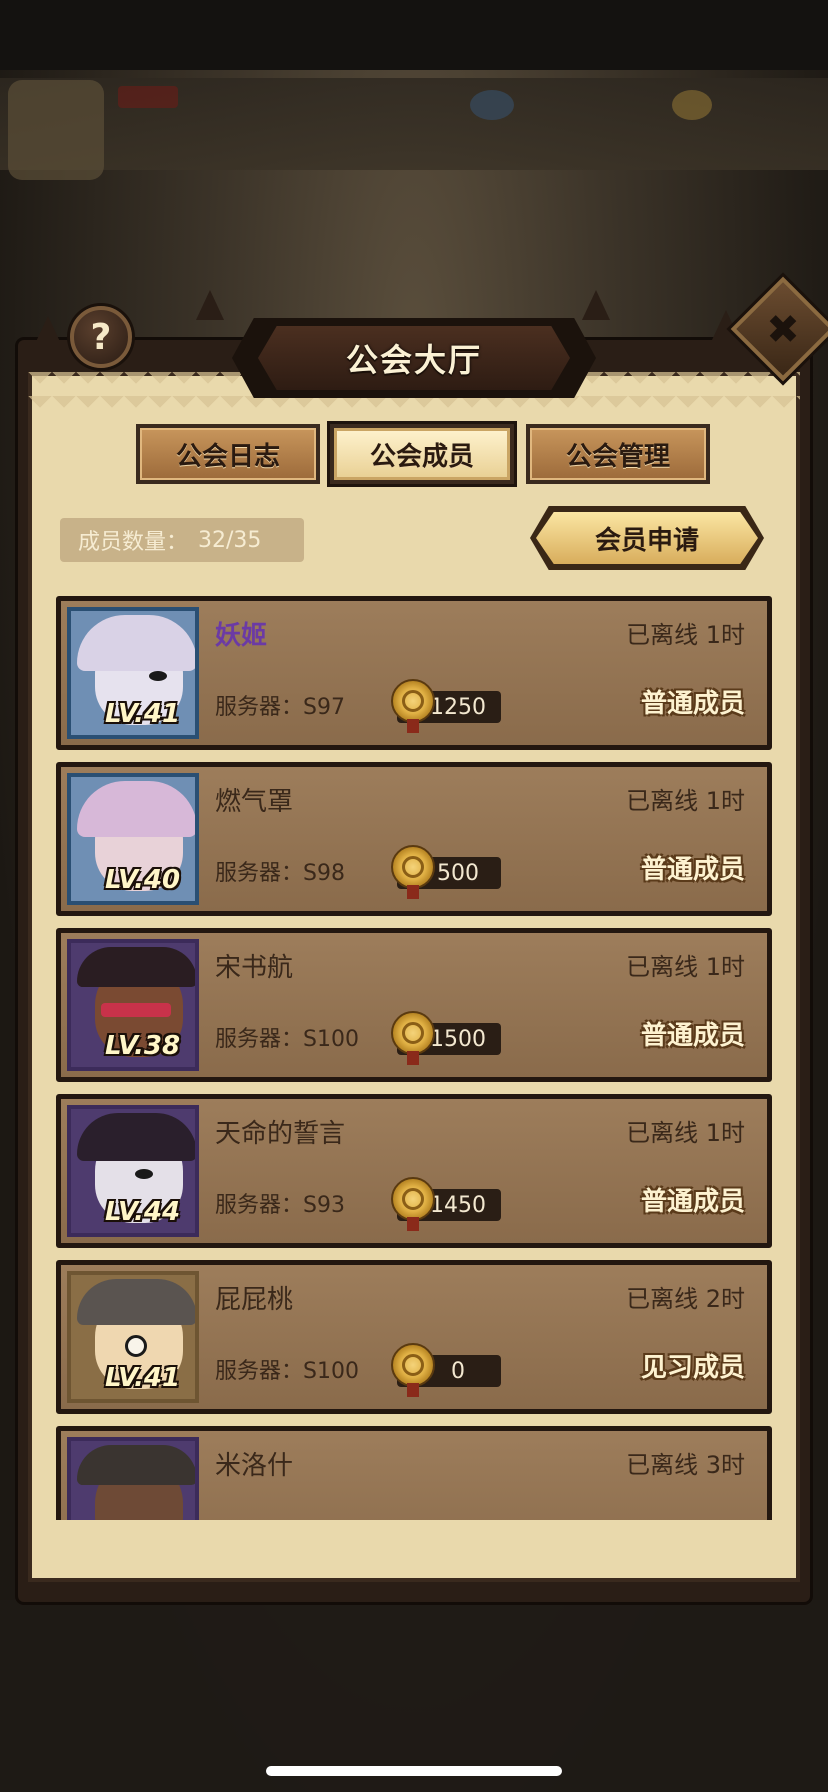 Image resolution: width=828 pixels, height=1792 pixels. What do you see at coordinates (136, 1010) in the screenshot?
I see `avatar-glasses` at bounding box center [136, 1010].